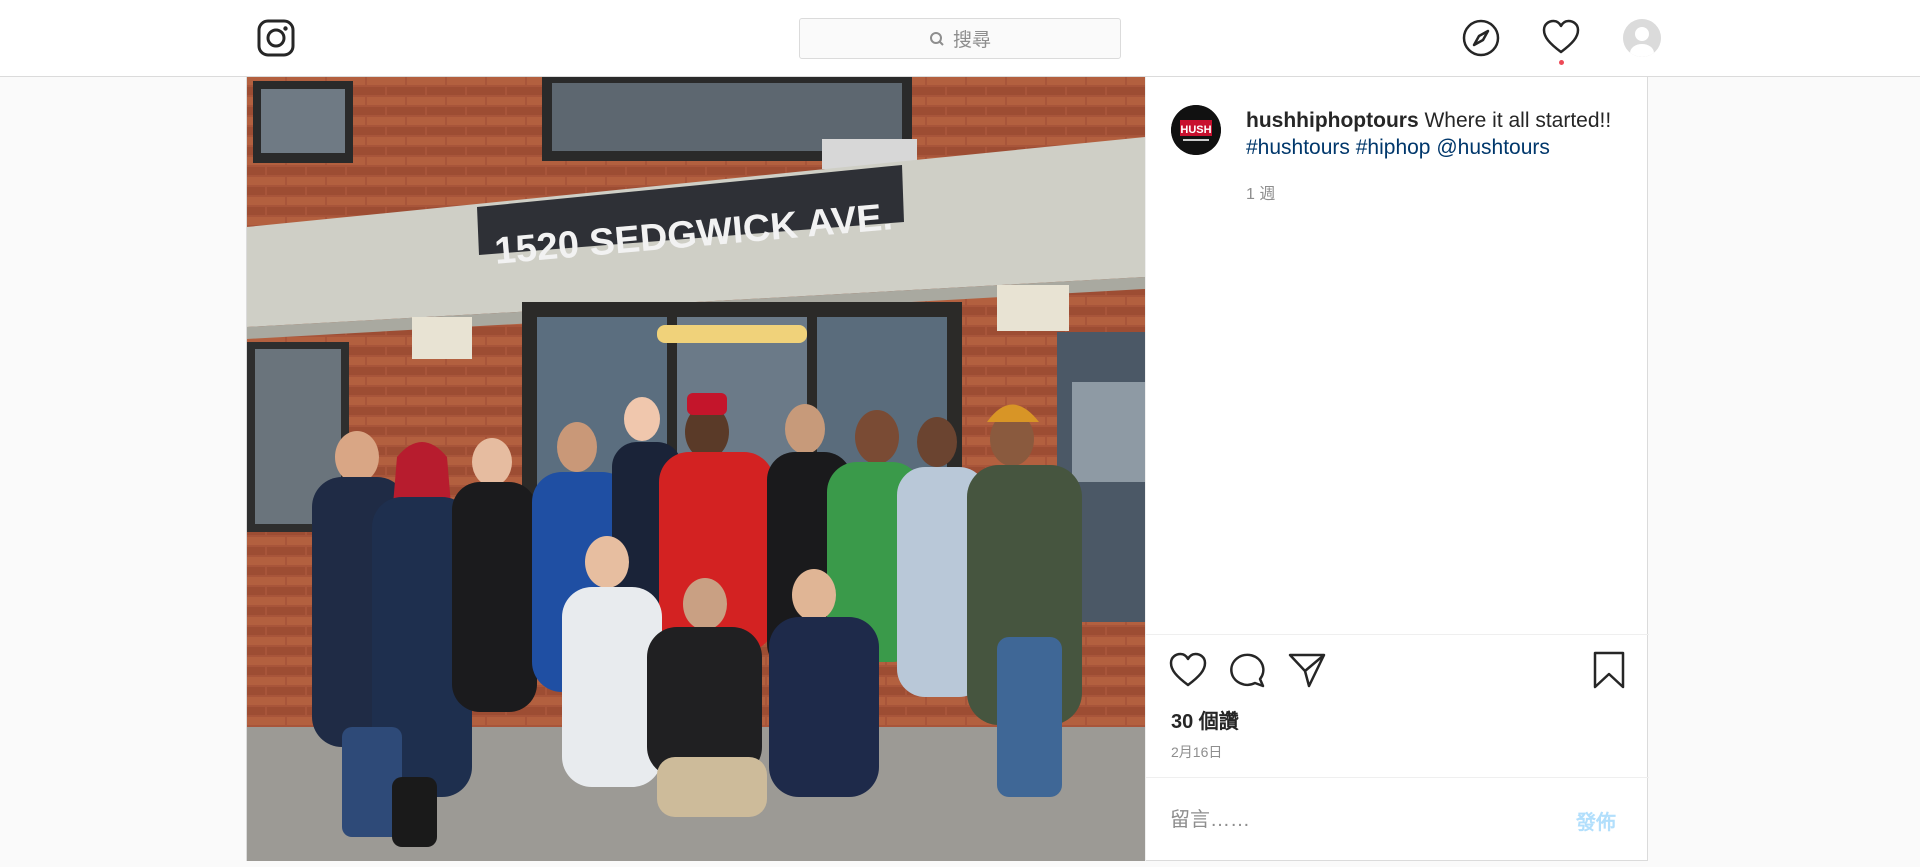  Describe the element at coordinates (1247, 670) in the screenshot. I see `comment-icon` at that location.